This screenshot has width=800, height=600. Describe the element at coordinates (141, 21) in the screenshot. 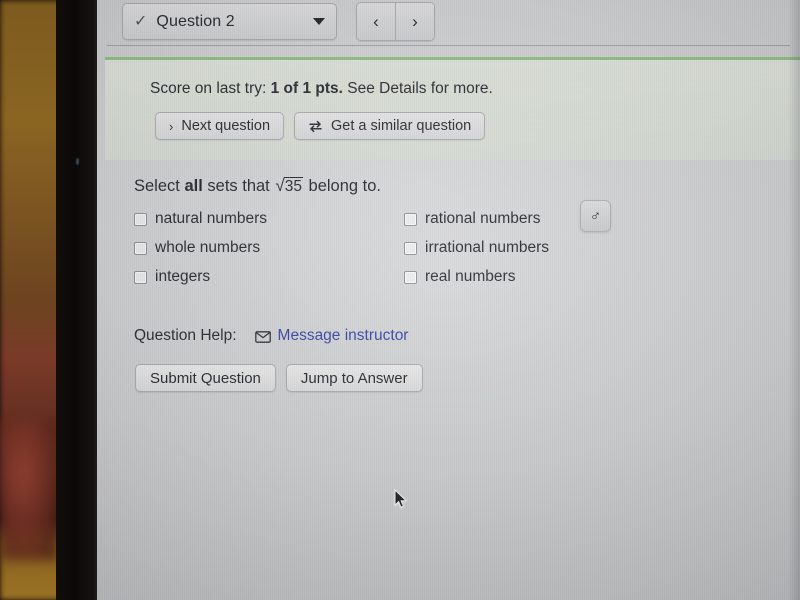

I see `checkmark-icon: ✓` at that location.